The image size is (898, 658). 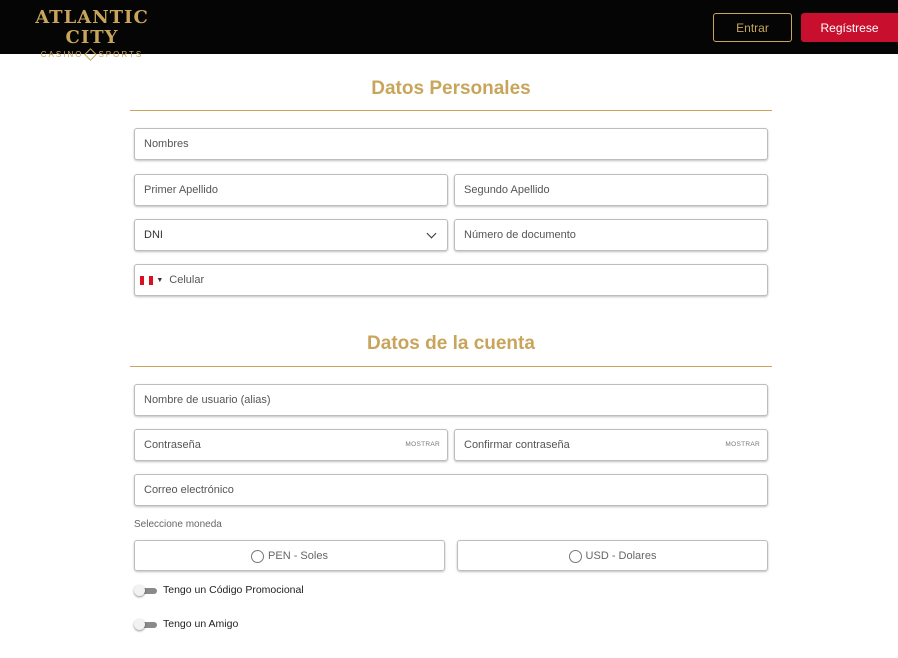 What do you see at coordinates (159, 280) in the screenshot?
I see `country-caret-icon: ▼` at bounding box center [159, 280].